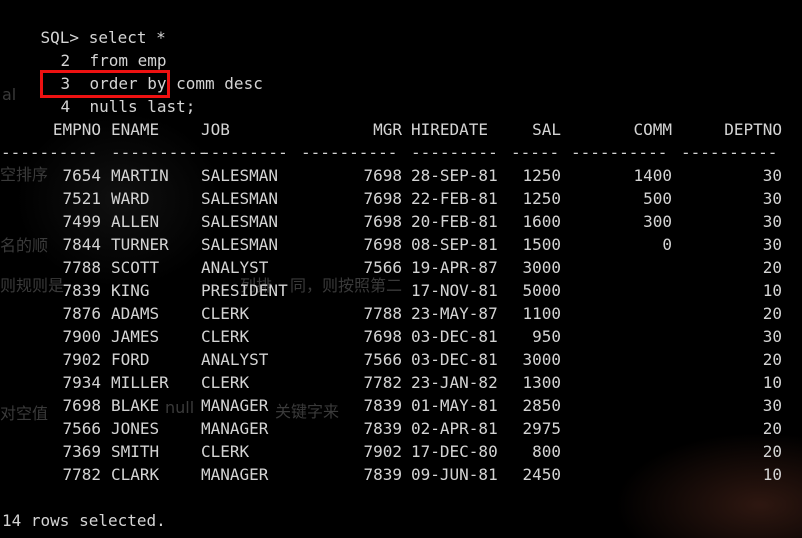 The width and height of the screenshot is (802, 538). Describe the element at coordinates (135, 405) in the screenshot. I see `cell-ename: BLAKE` at that location.